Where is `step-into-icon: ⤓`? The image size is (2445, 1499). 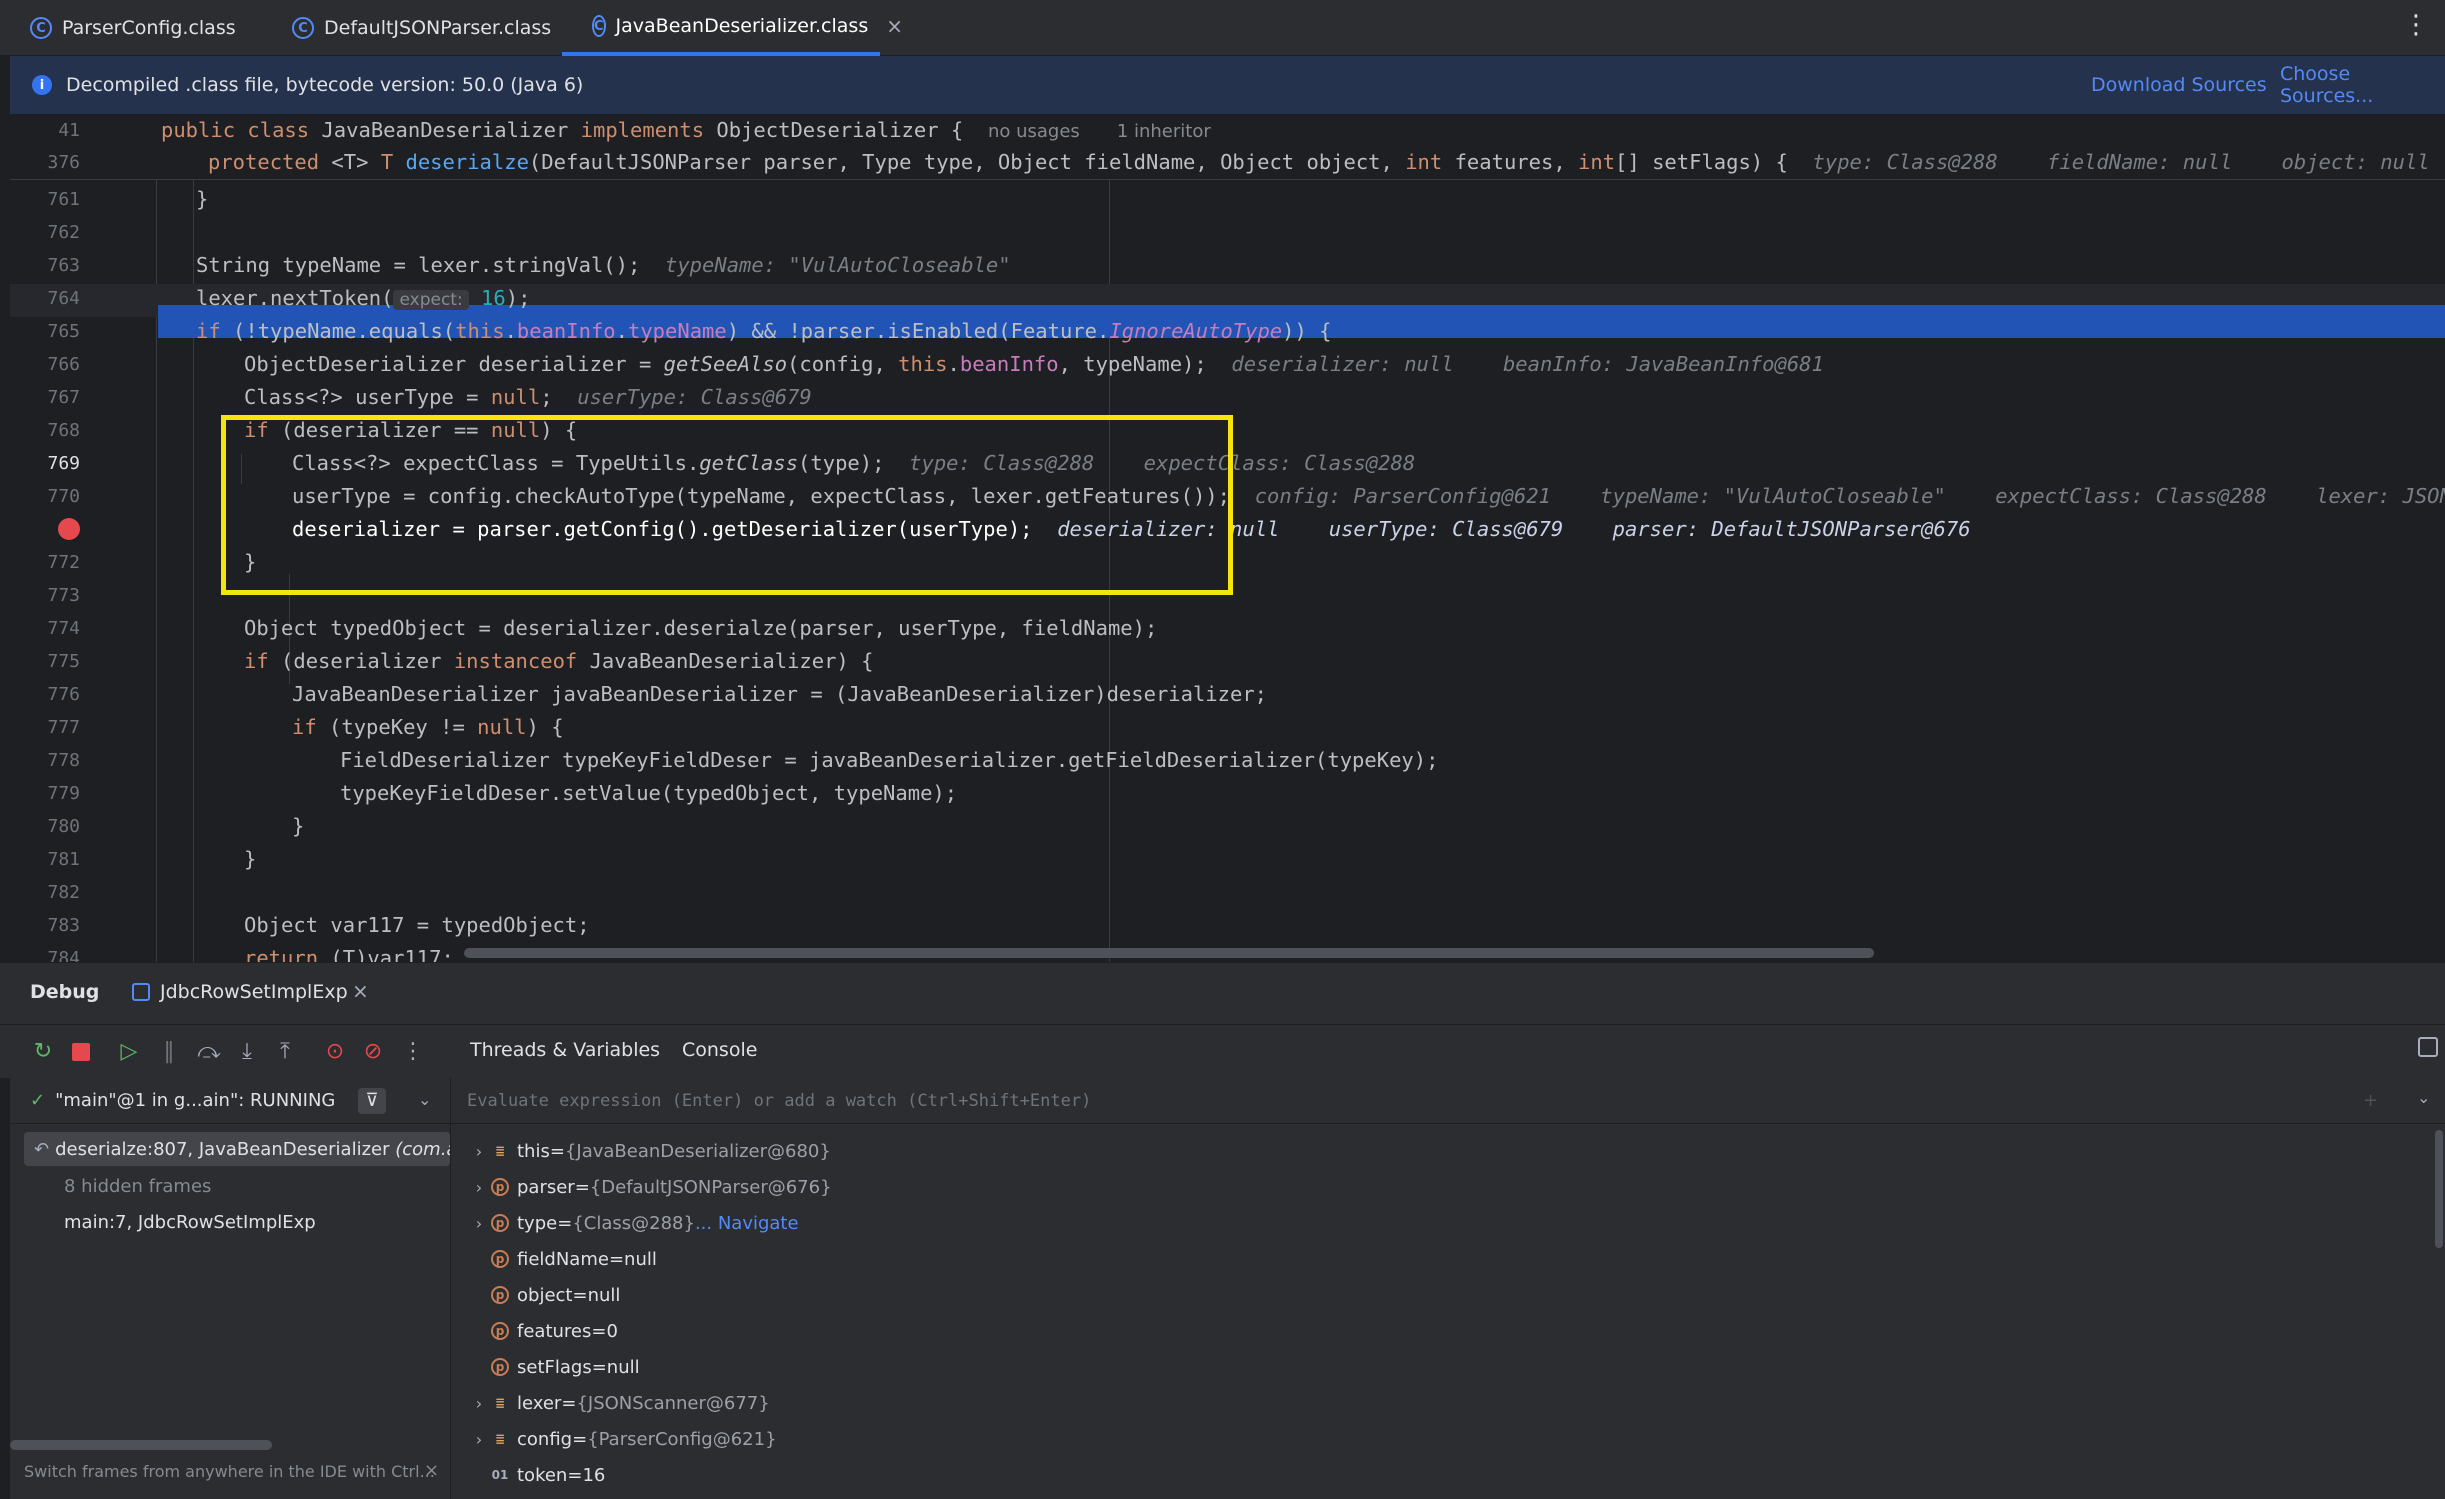
step-into-icon: ⤓ is located at coordinates (247, 1052).